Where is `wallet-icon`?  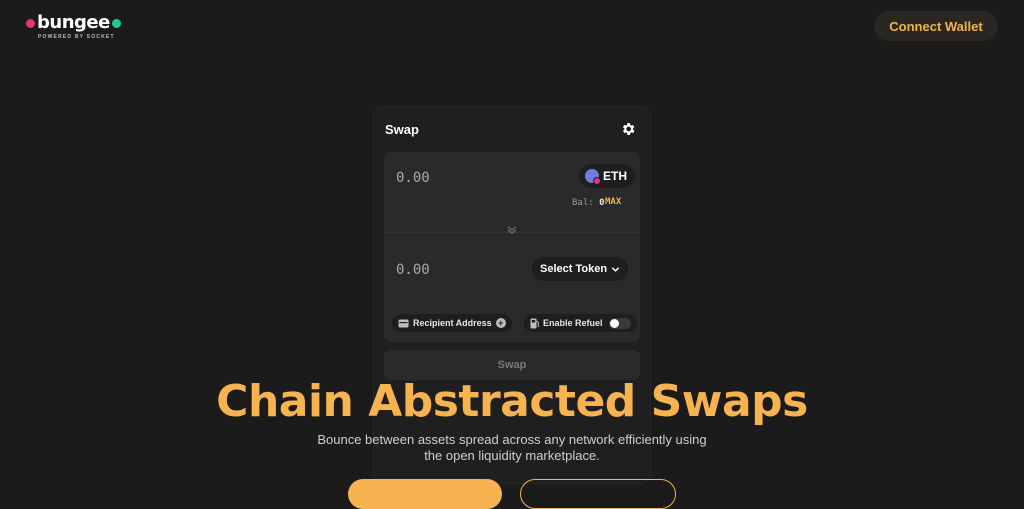
wallet-icon is located at coordinates (403, 323).